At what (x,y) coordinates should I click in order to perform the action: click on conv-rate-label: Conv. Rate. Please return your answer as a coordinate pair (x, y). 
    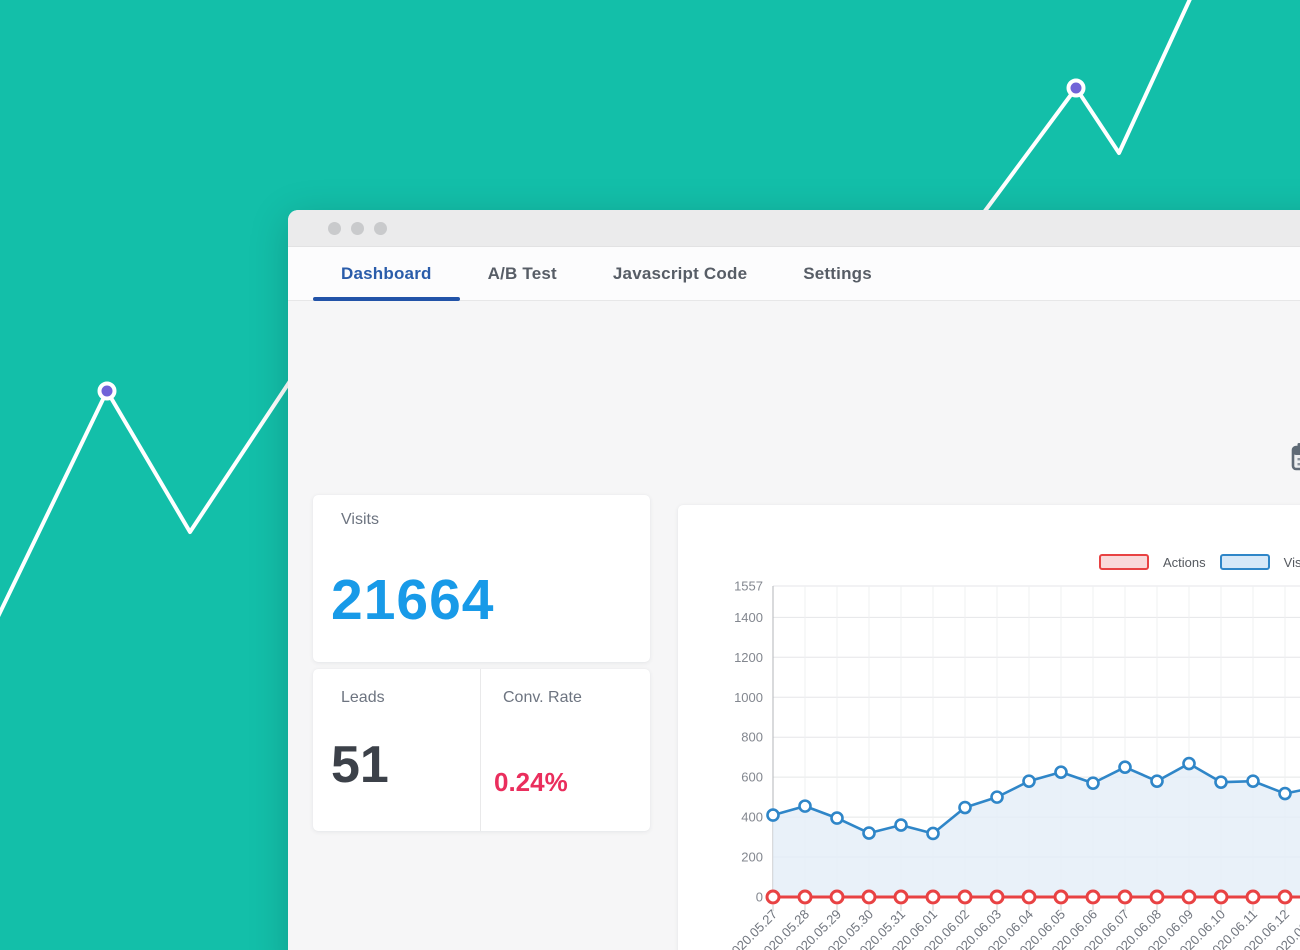
    Looking at the image, I should click on (542, 697).